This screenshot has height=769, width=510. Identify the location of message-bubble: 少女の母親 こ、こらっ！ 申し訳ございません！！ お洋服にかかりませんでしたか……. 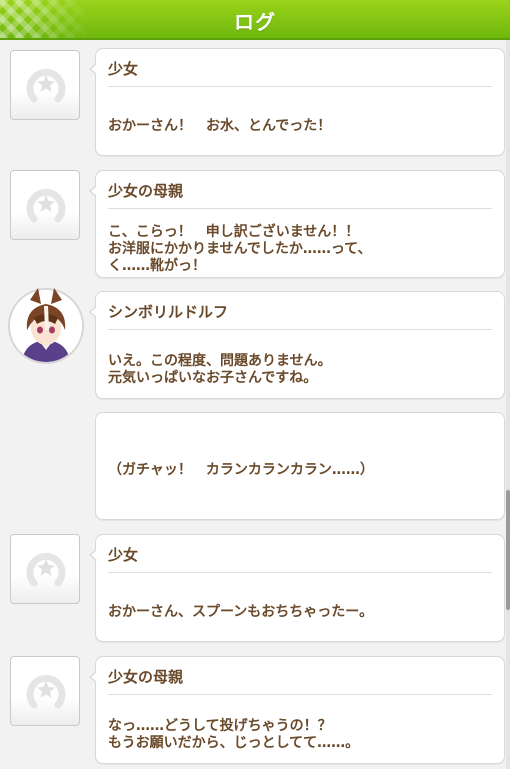
(297, 224).